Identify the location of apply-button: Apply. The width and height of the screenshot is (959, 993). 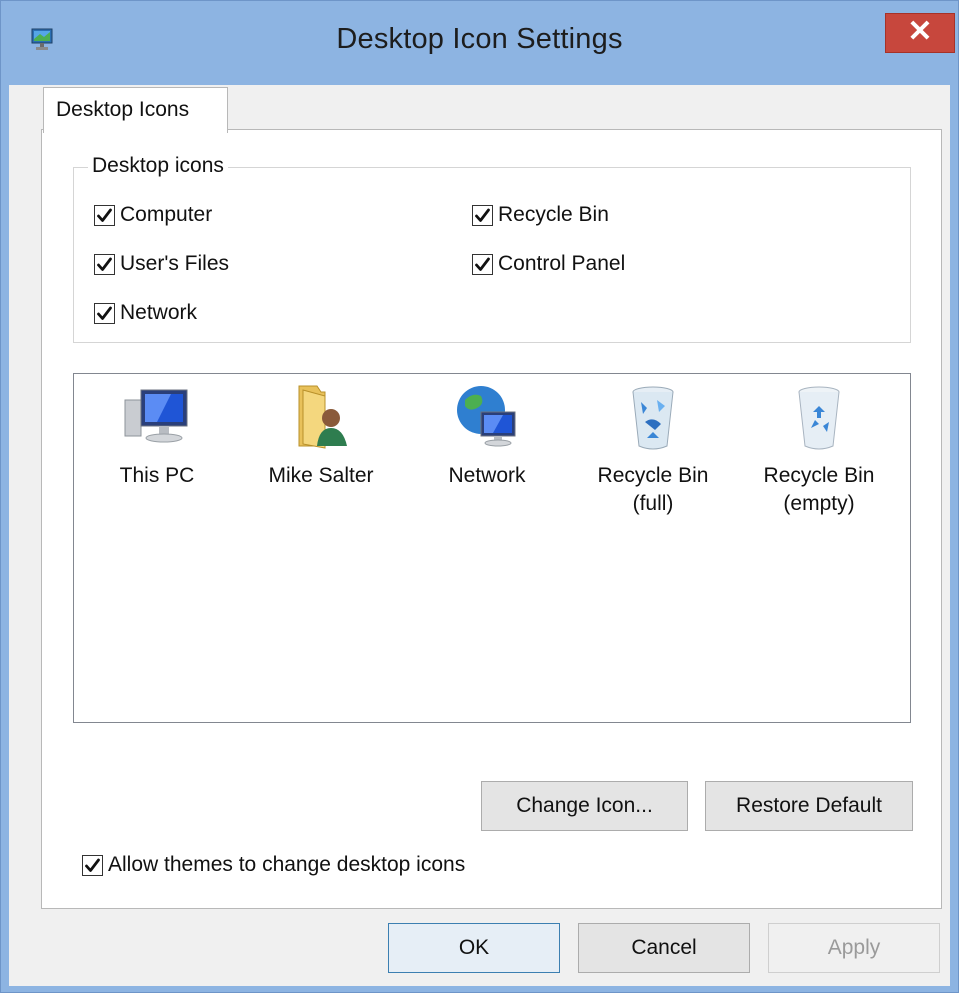
(854, 948).